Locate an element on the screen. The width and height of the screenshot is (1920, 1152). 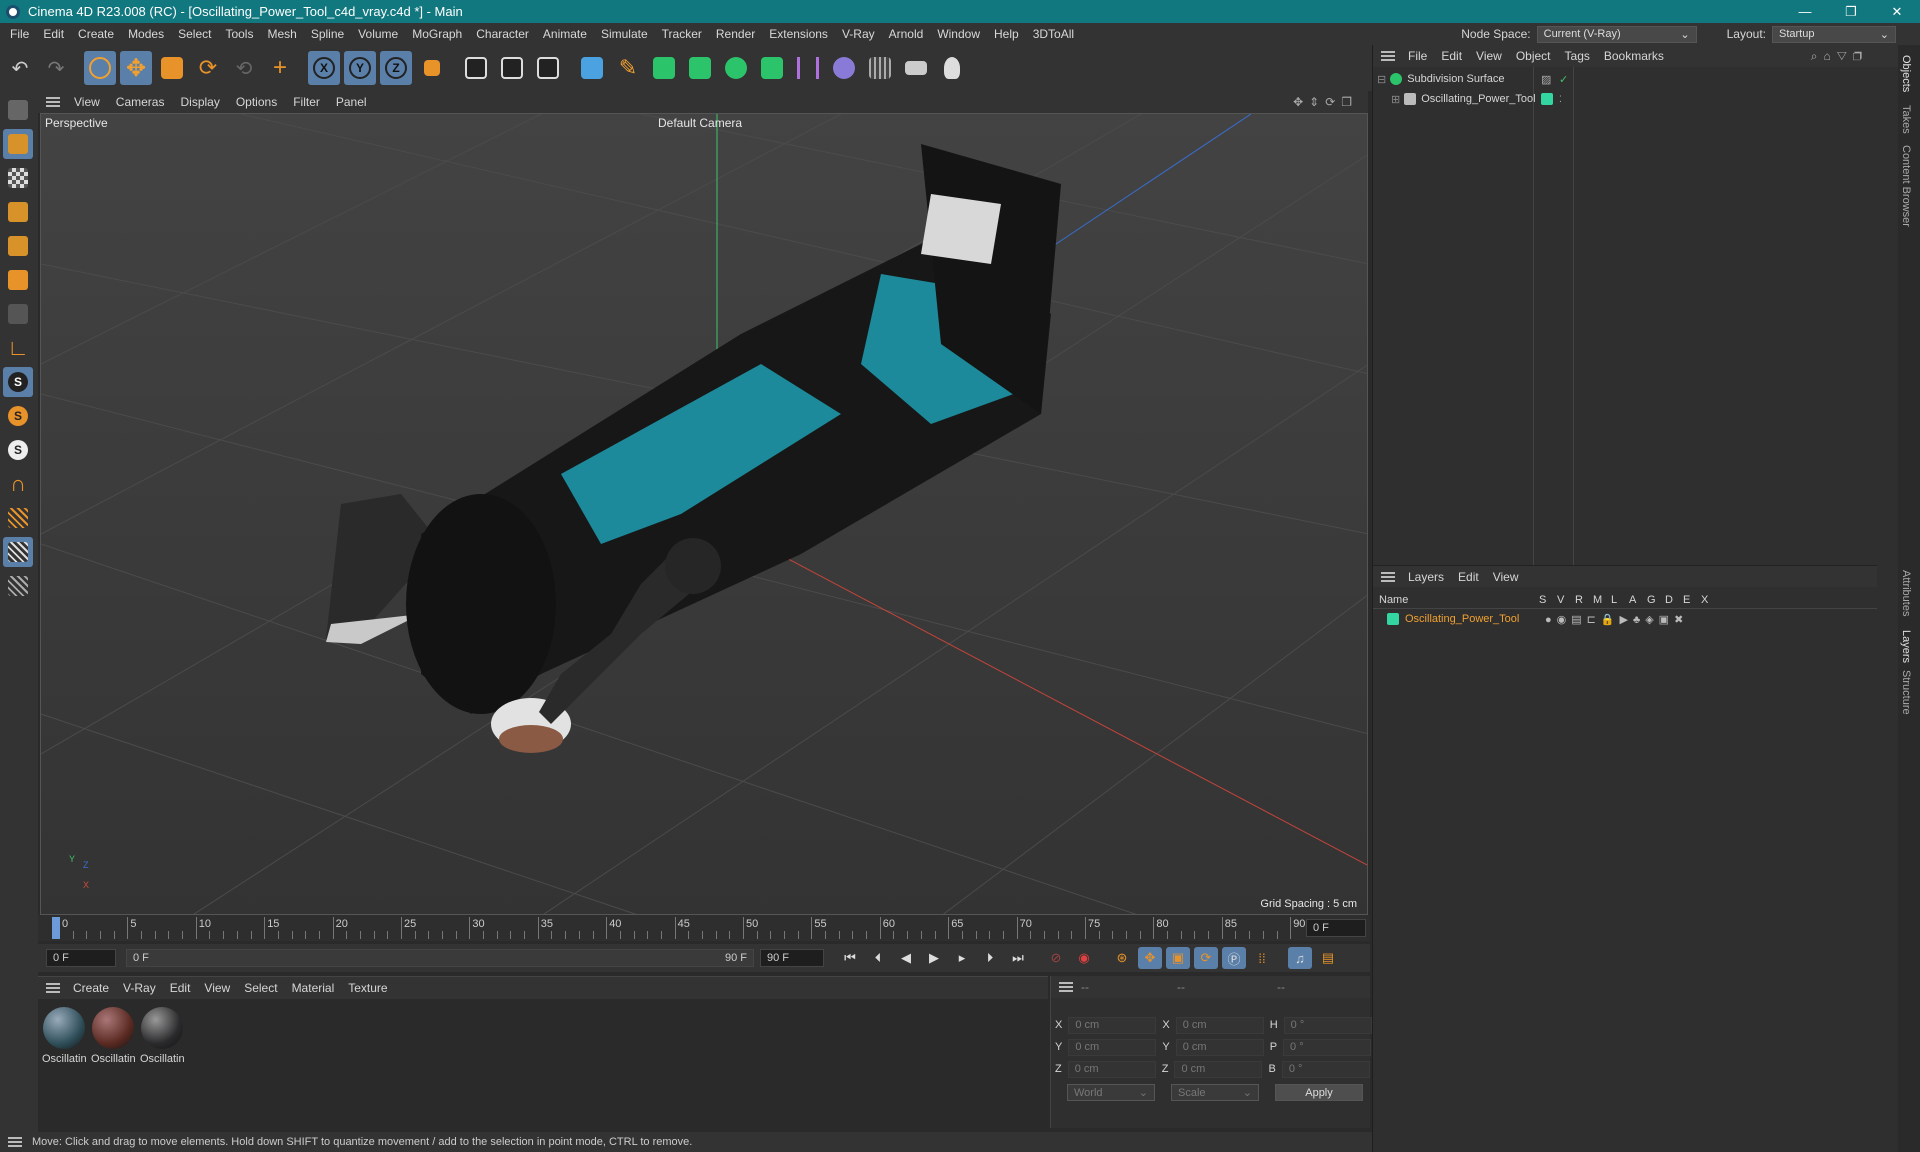
position-y-field: 0 cm is located at coordinates (1112, 1047).